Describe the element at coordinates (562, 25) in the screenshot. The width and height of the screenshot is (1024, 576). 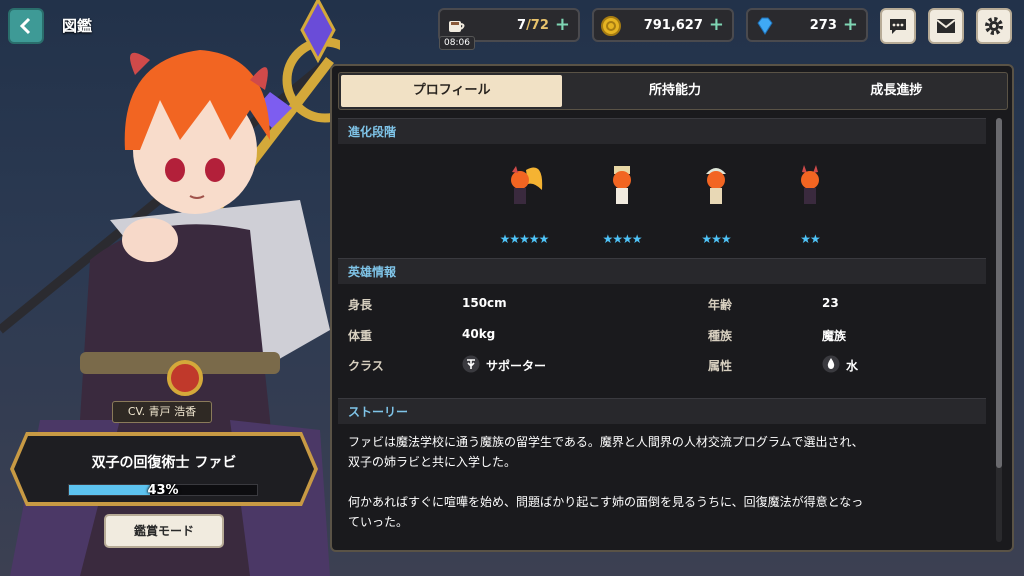
I see `stamina-plus-icon: +` at that location.